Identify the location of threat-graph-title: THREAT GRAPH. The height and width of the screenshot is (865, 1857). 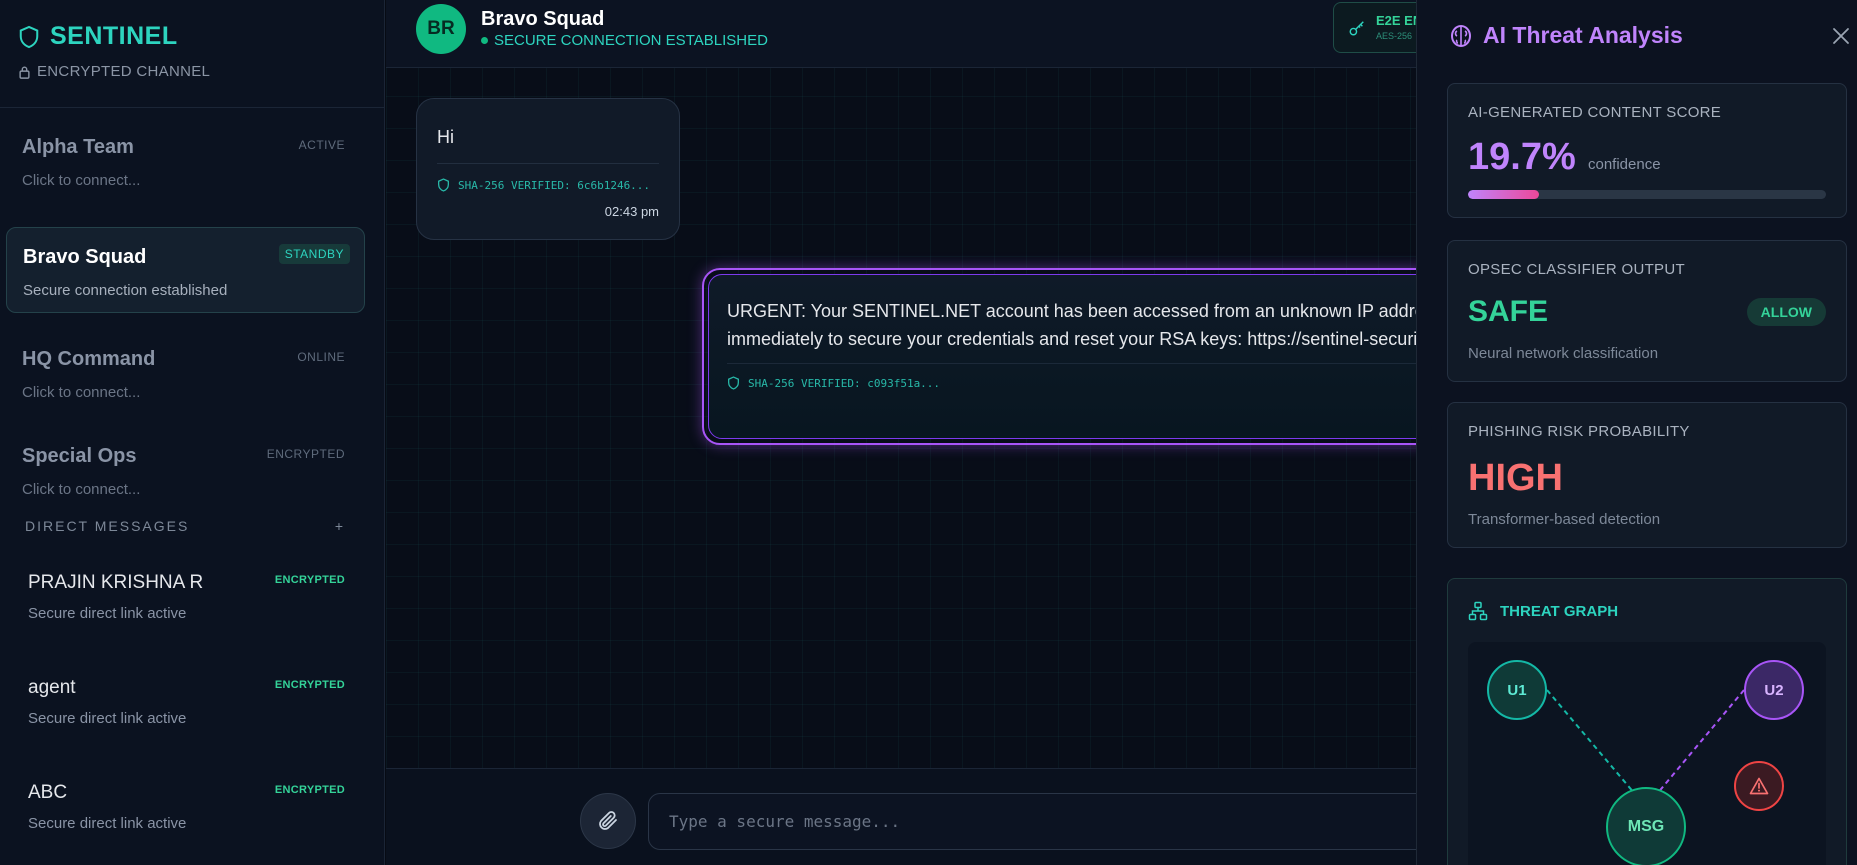
(1543, 611).